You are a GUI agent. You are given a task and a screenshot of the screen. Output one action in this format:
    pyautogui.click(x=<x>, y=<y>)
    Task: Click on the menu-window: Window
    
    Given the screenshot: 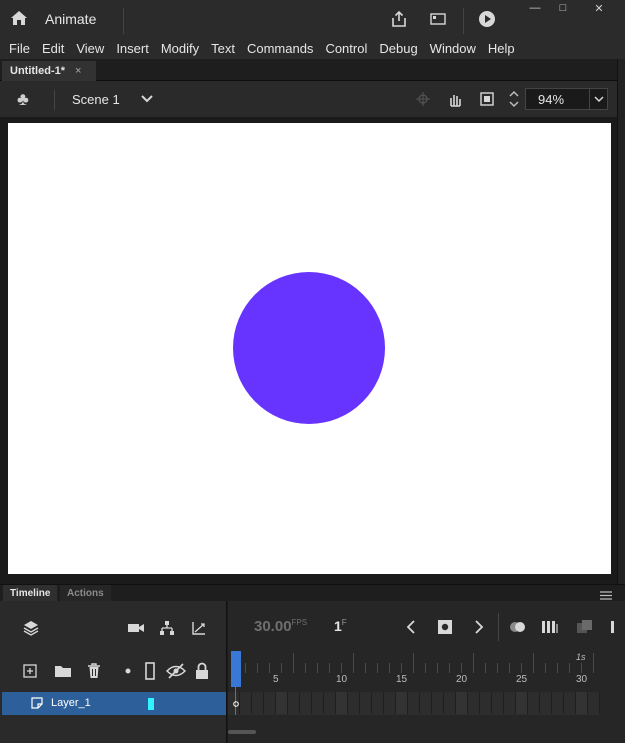 What is the action you would take?
    pyautogui.click(x=453, y=48)
    